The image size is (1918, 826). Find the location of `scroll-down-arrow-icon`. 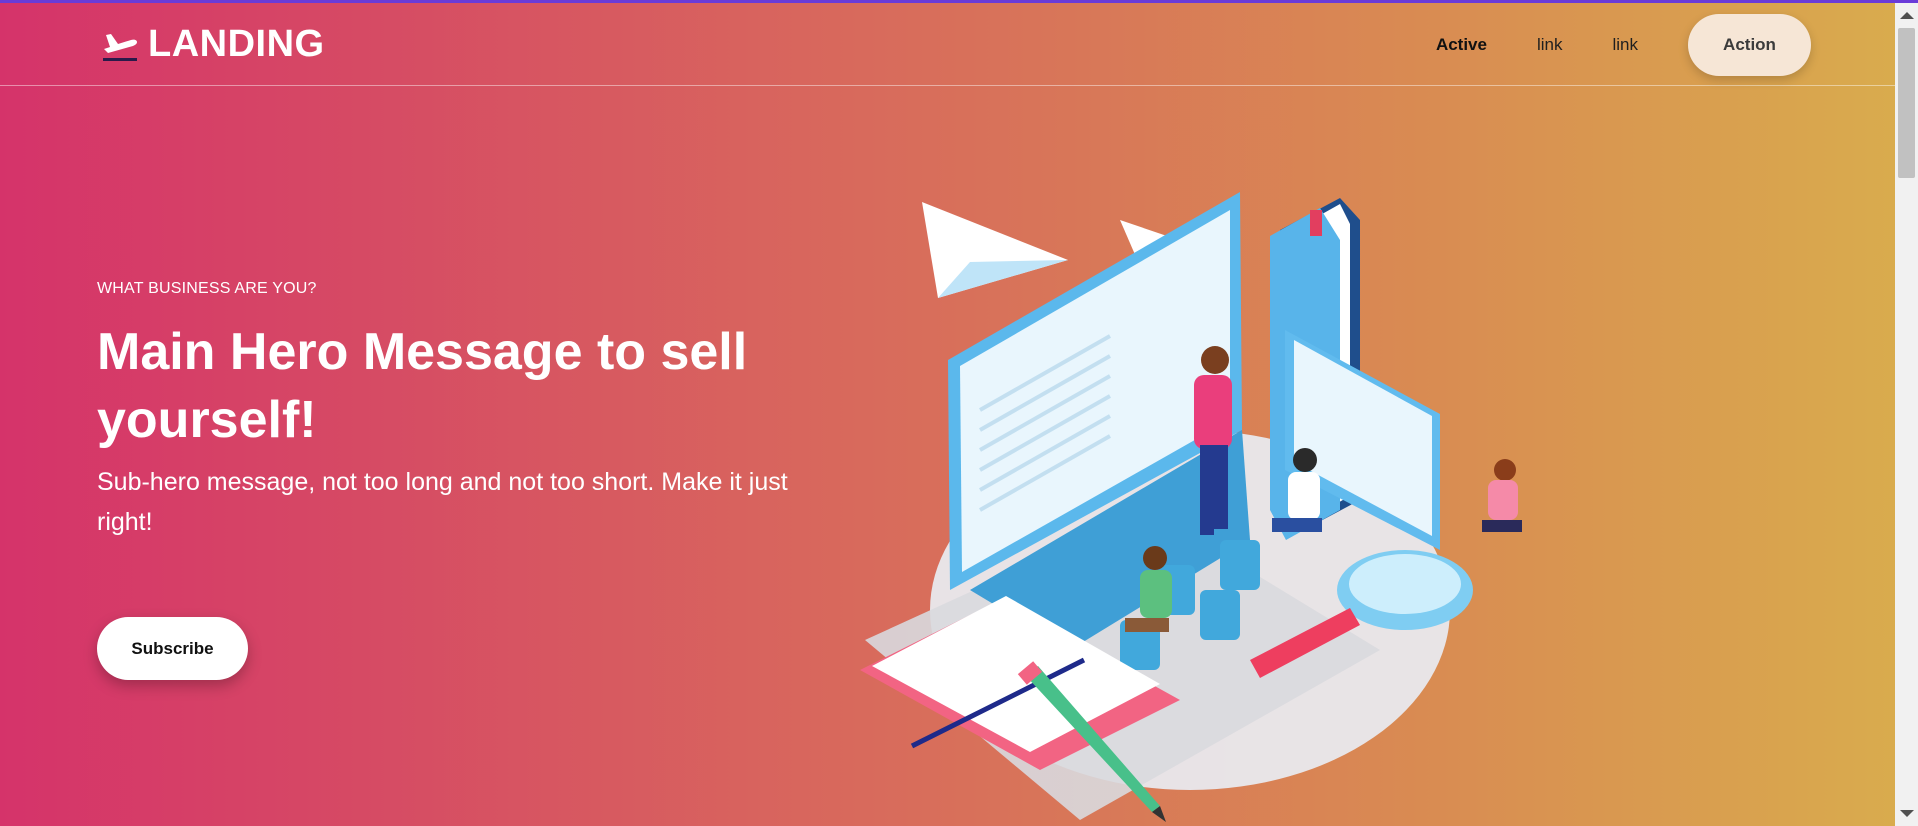

scroll-down-arrow-icon is located at coordinates (1907, 813).